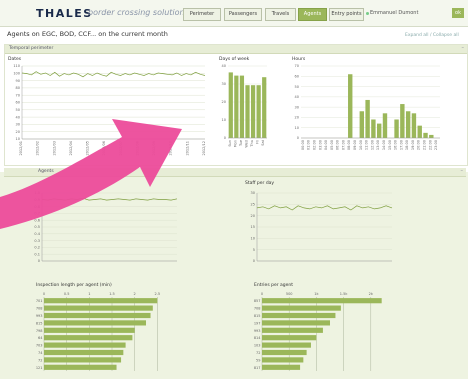  What do you see at coordinates (136, 12) in the screenshot?
I see `brand-subtitle: border crossing solution` at bounding box center [136, 12].